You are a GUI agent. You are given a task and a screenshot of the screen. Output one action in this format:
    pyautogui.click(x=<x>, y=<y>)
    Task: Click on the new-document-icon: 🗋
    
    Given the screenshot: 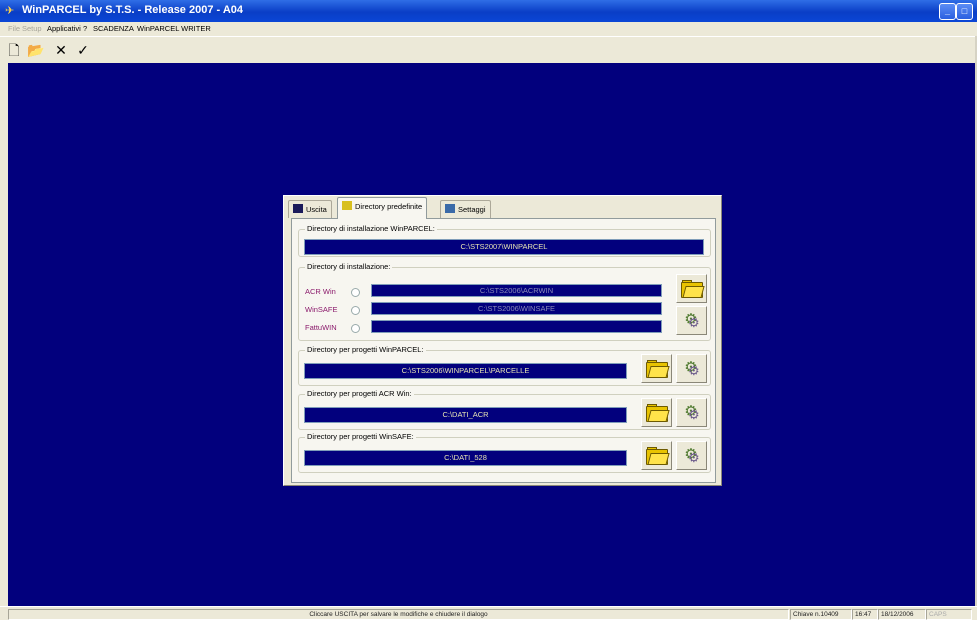 What is the action you would take?
    pyautogui.click(x=14, y=50)
    